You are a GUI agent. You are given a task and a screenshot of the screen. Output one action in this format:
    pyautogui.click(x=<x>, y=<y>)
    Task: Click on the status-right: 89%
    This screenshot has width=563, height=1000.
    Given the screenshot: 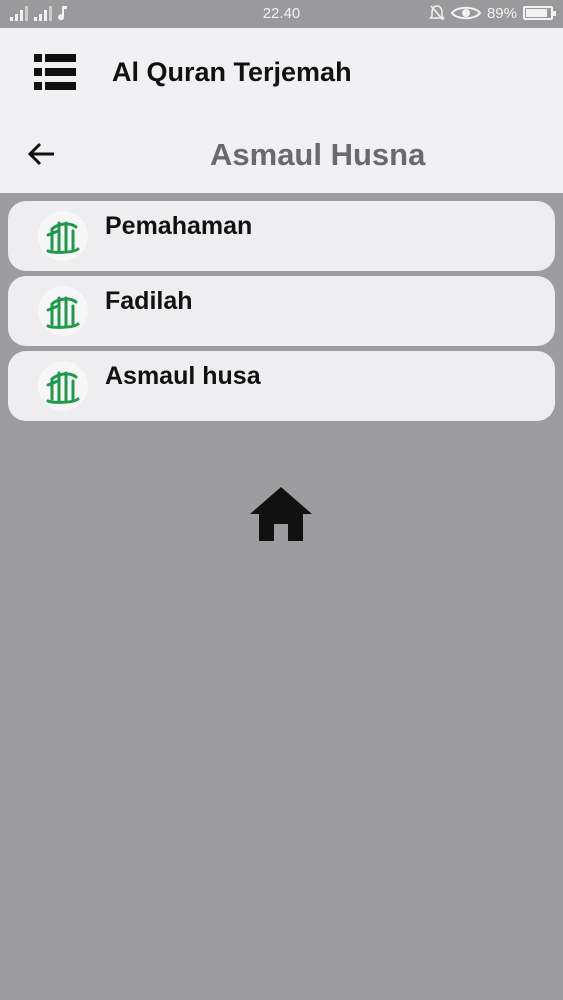 What is the action you would take?
    pyautogui.click(x=492, y=13)
    